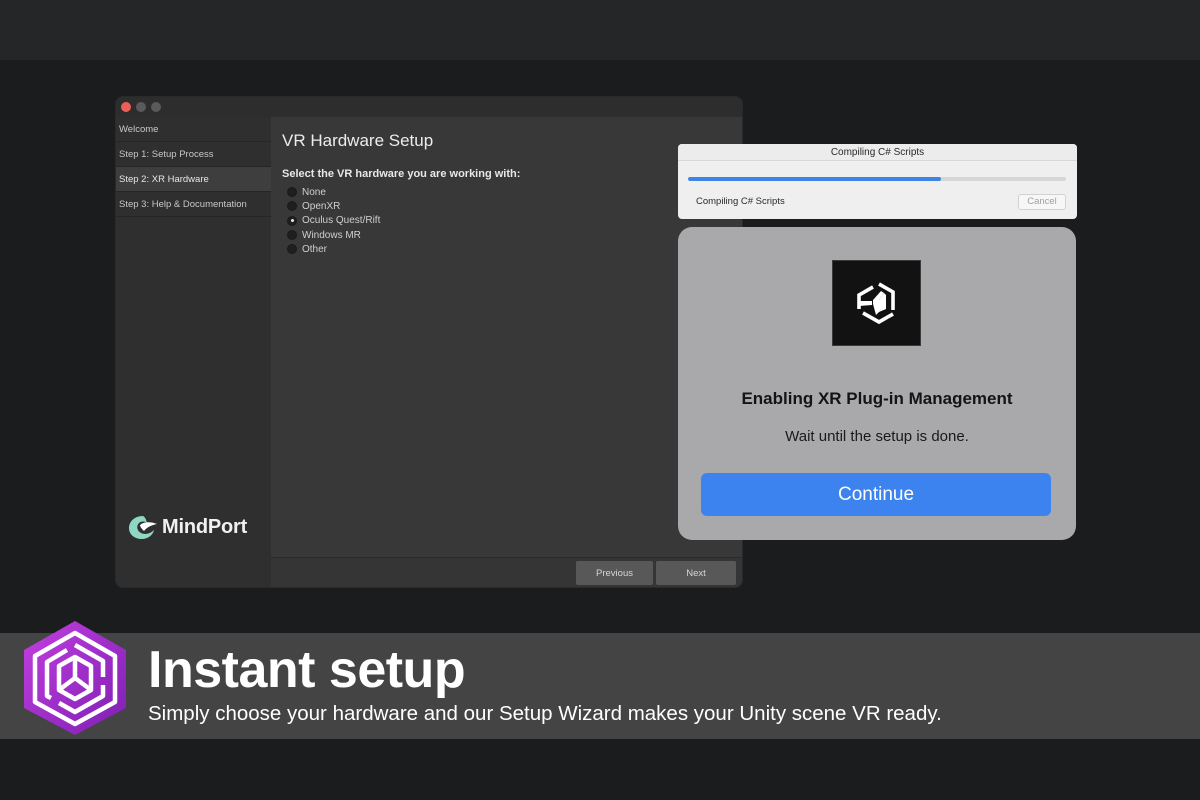 This screenshot has height=800, width=1200. I want to click on dialog-title: Enabling XR Plug-in Management, so click(877, 398).